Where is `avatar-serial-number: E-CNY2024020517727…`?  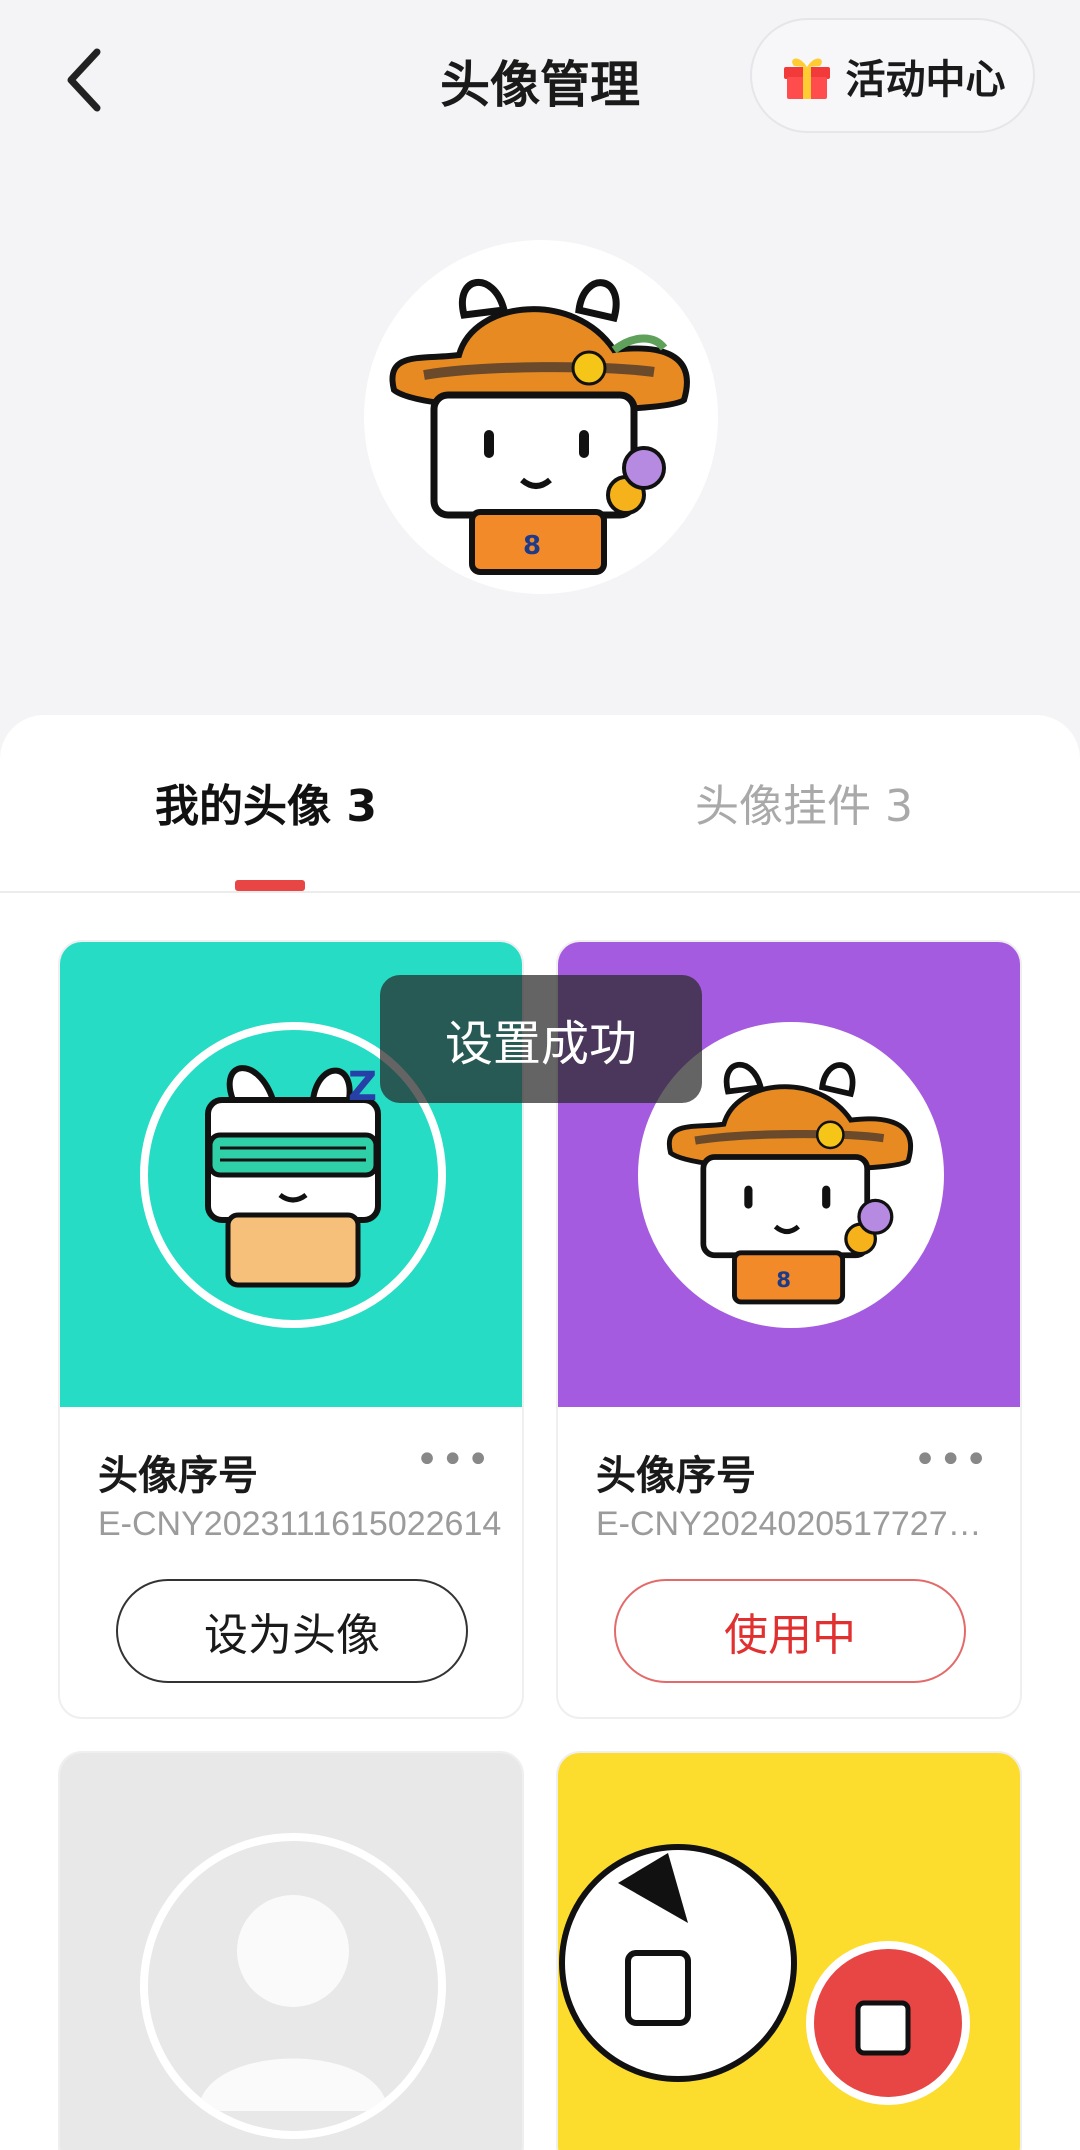
avatar-serial-number: E-CNY2024020517727… is located at coordinates (789, 1524).